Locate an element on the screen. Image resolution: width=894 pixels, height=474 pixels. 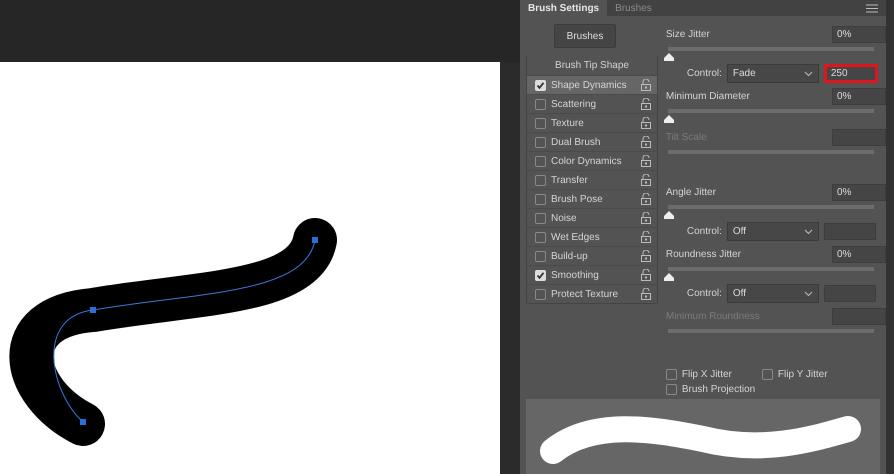
option-label: Color Dynamics is located at coordinates (587, 161).